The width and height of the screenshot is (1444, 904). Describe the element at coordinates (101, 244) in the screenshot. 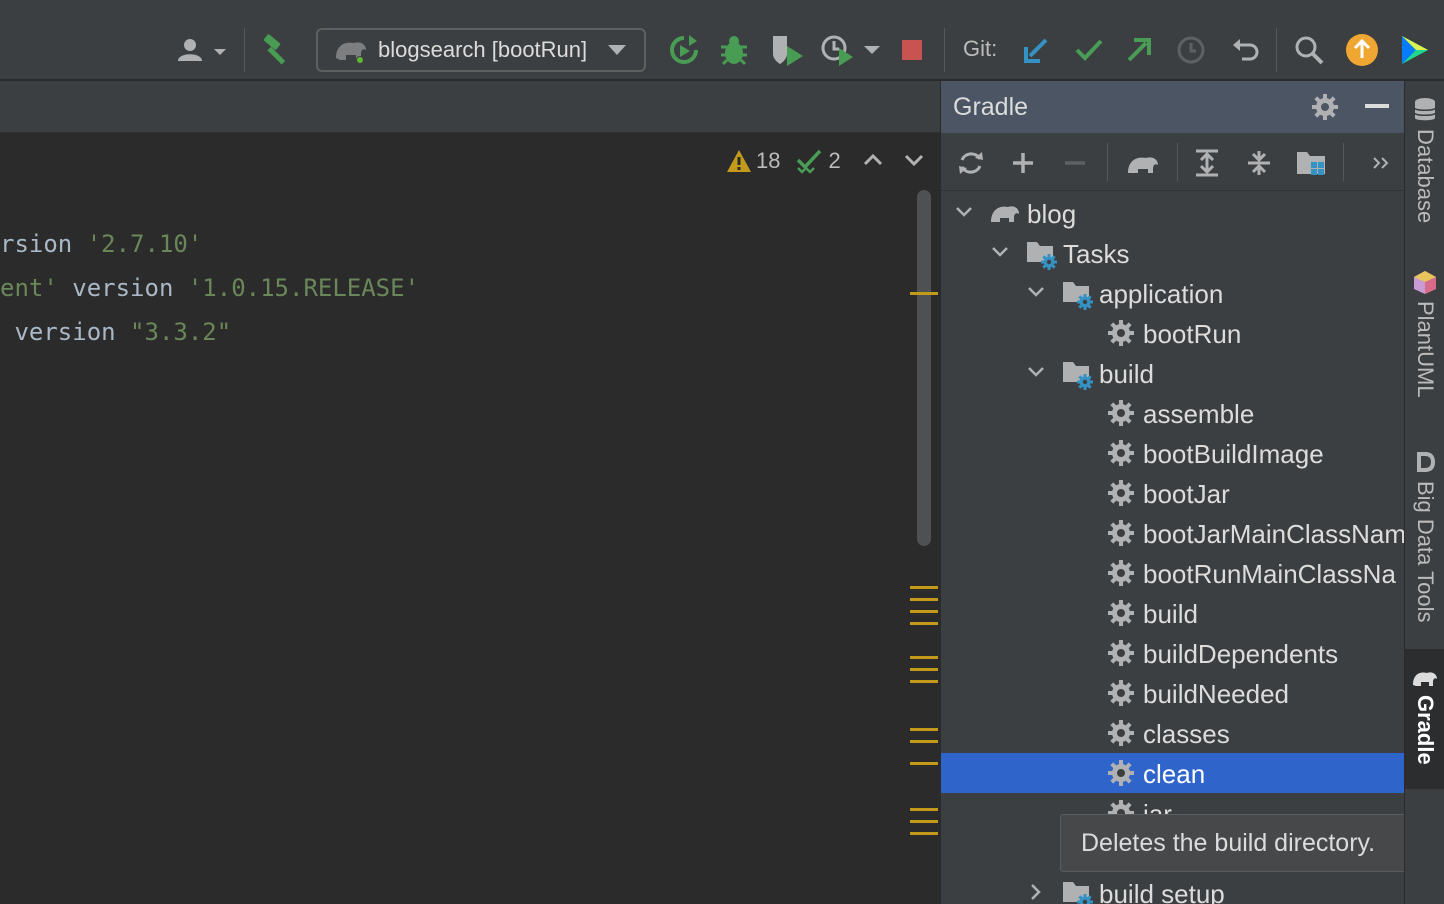

I see `code-line: rsion '2.7.10'` at that location.